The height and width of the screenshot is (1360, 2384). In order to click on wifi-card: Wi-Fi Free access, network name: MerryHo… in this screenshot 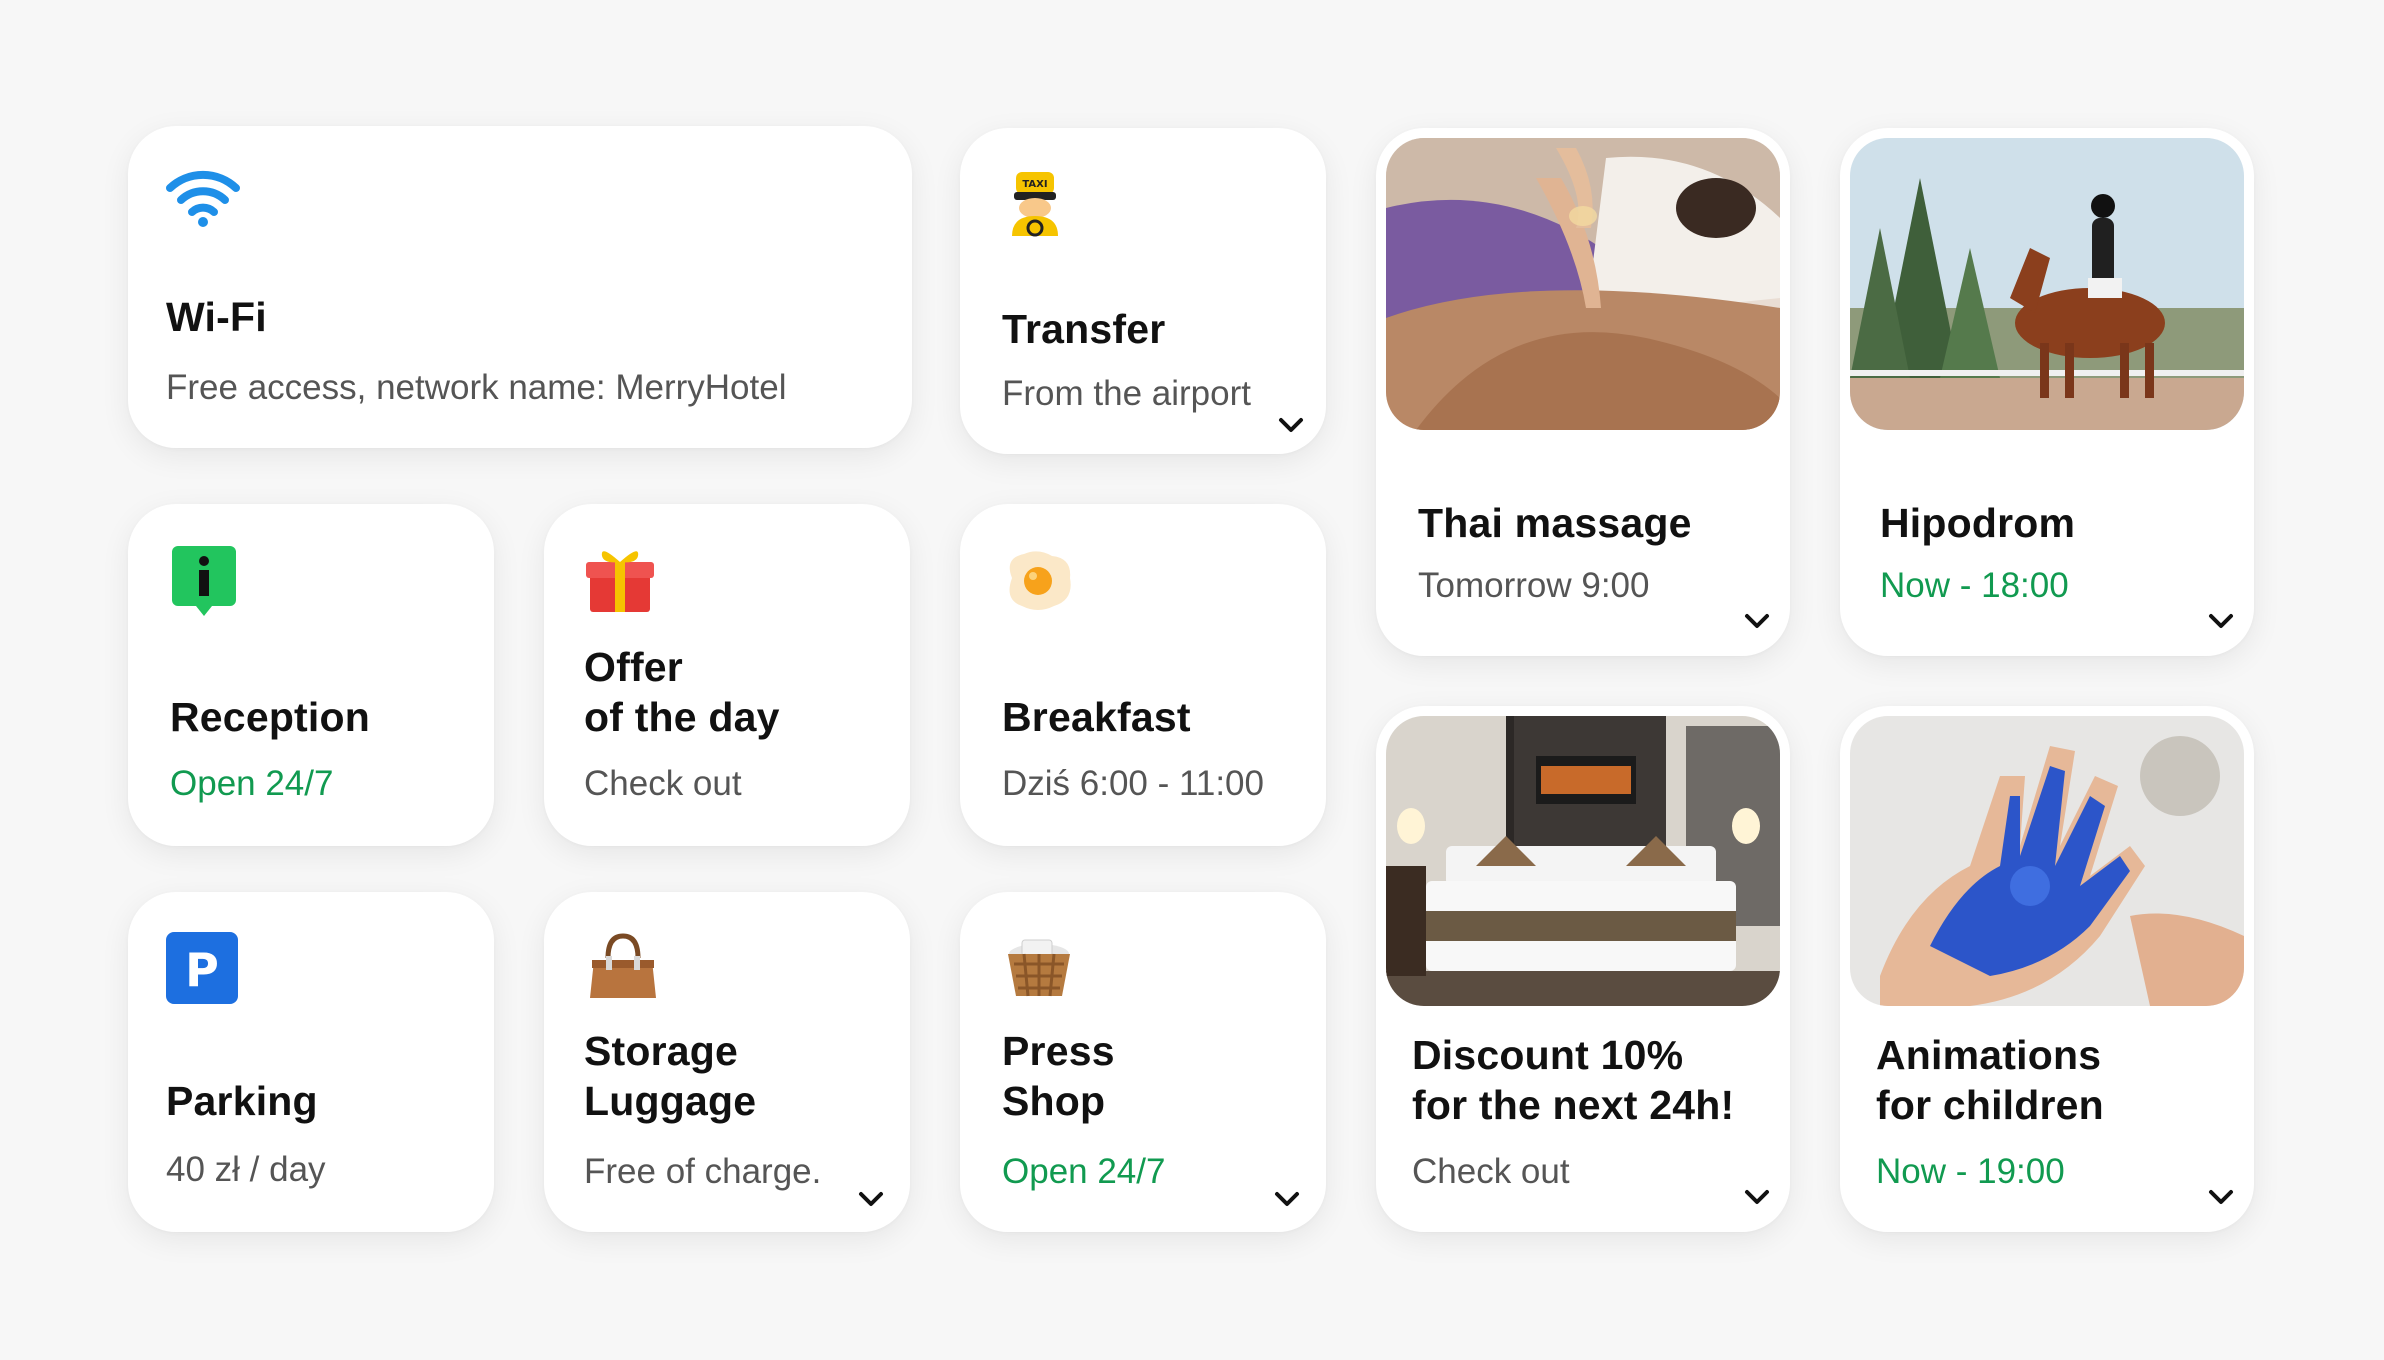, I will do `click(520, 287)`.